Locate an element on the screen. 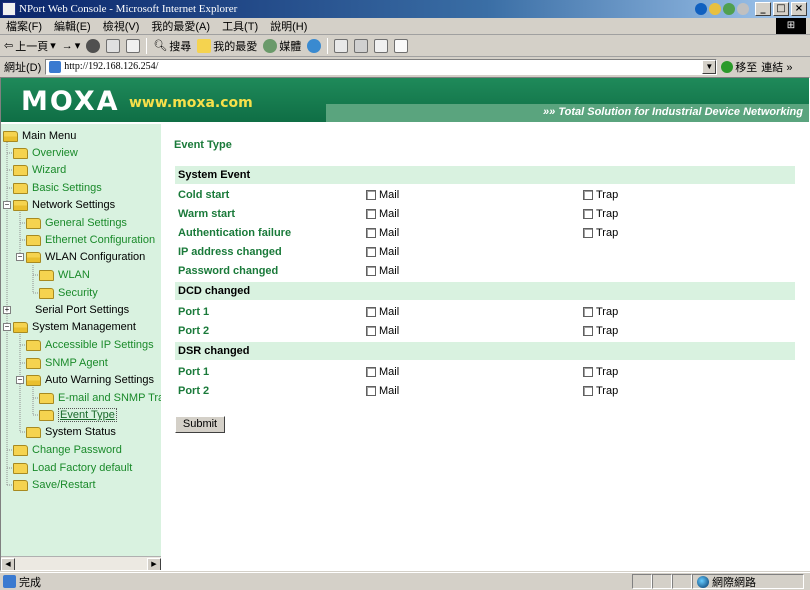 This screenshot has height=590, width=810. tree-wizard: Wizard is located at coordinates (39, 170).